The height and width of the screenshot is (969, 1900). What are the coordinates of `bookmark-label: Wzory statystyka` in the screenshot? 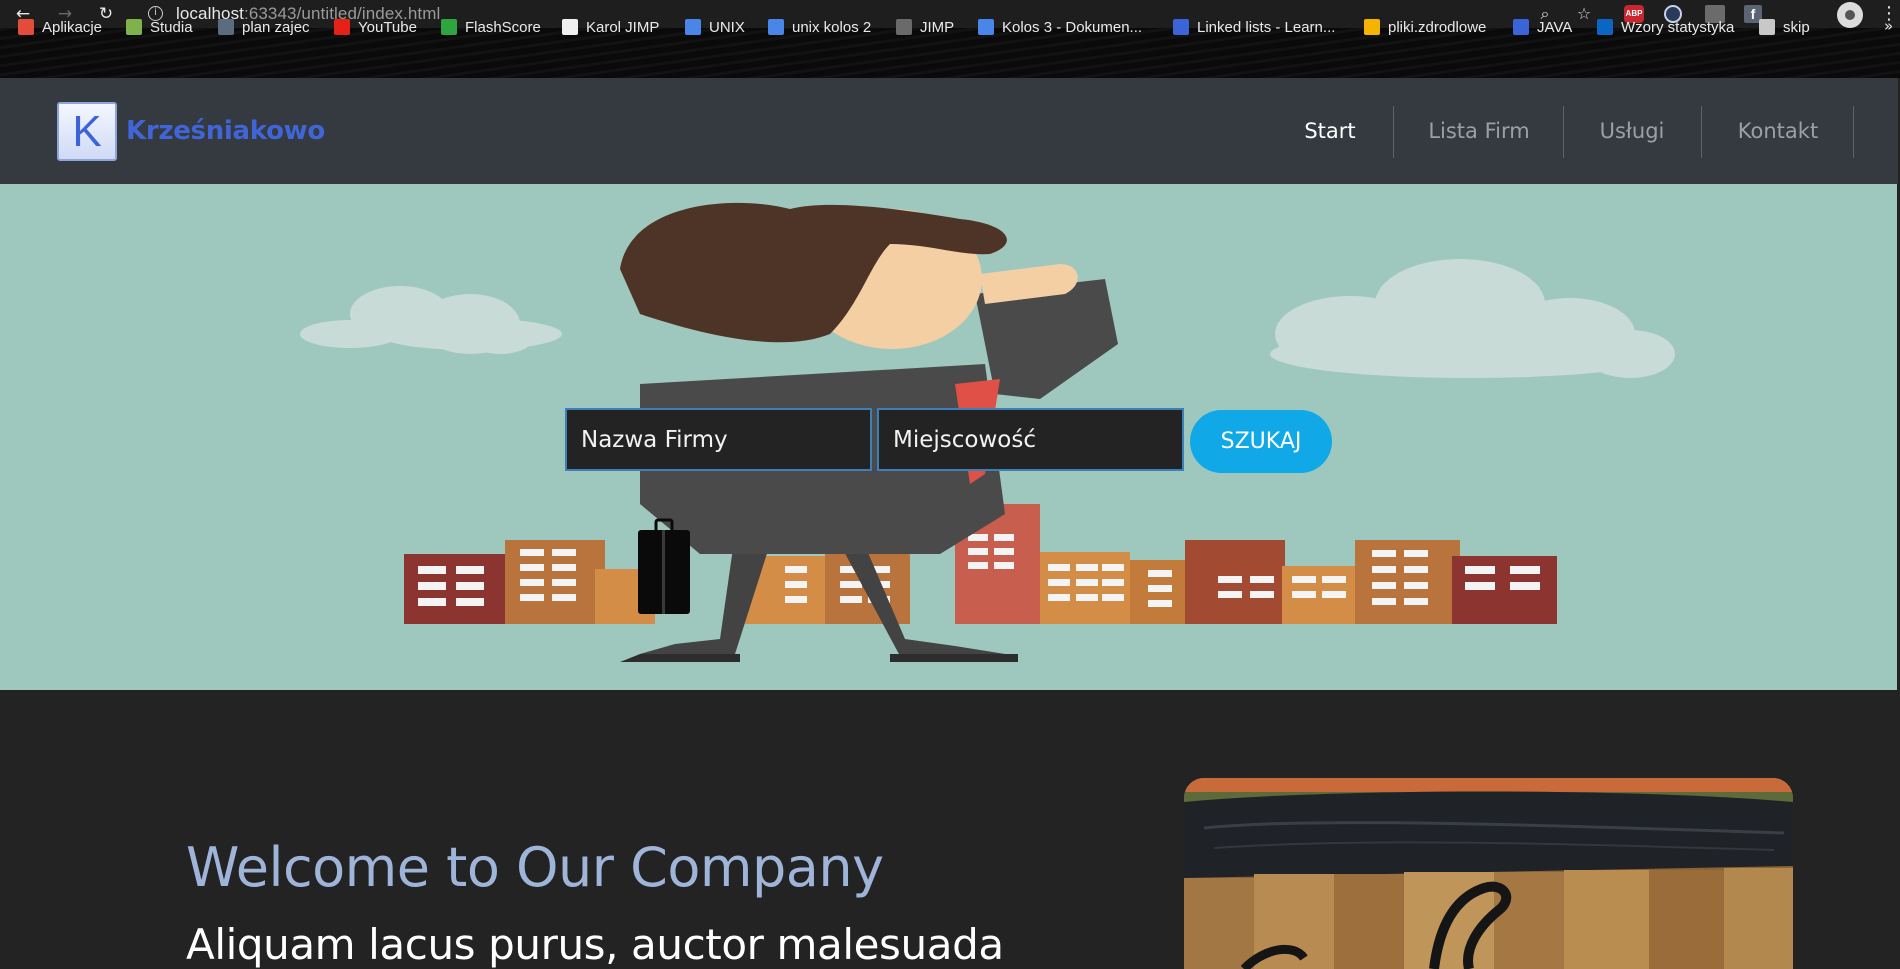 It's located at (1678, 27).